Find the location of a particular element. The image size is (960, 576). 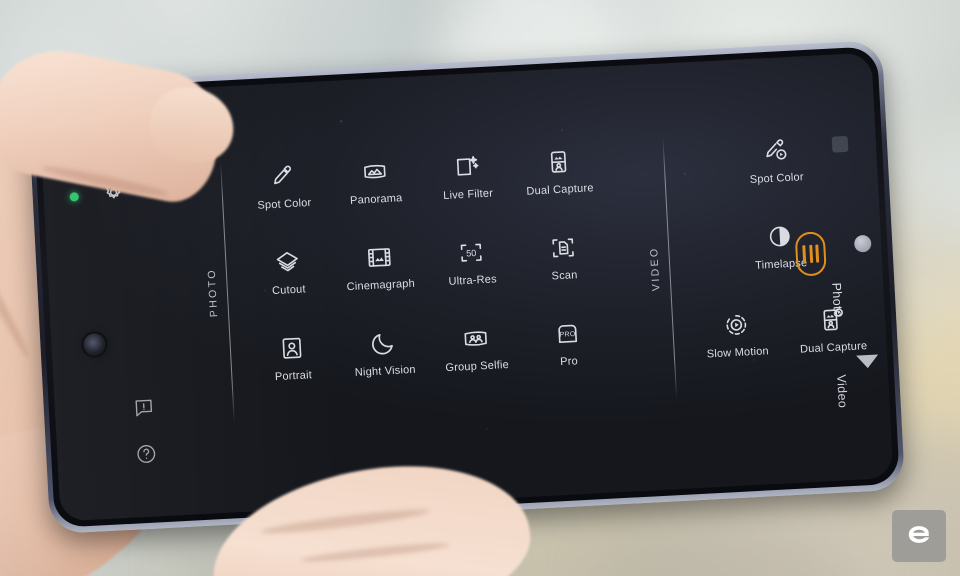

mode-cinemagraph: Cinemagraph is located at coordinates (381, 286).